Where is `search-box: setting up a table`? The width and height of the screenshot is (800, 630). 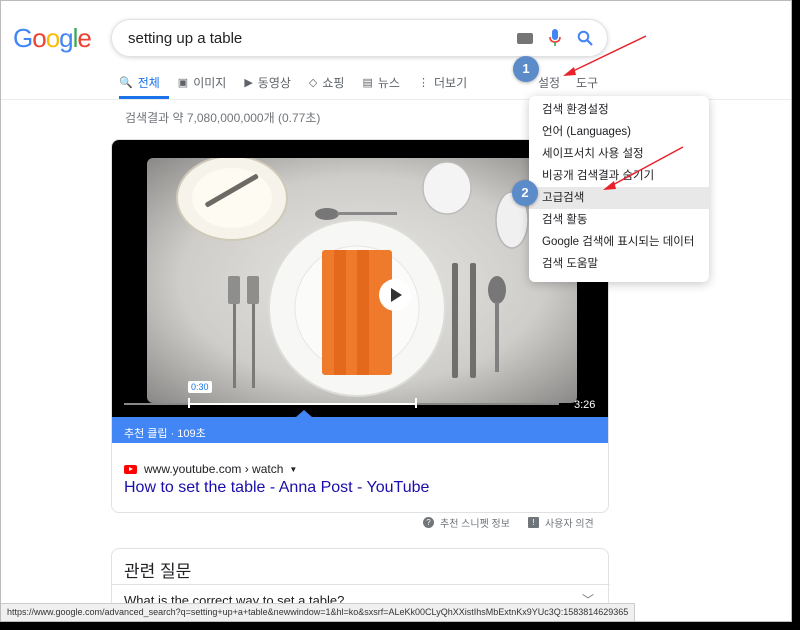
search-box: setting up a table is located at coordinates (359, 38).